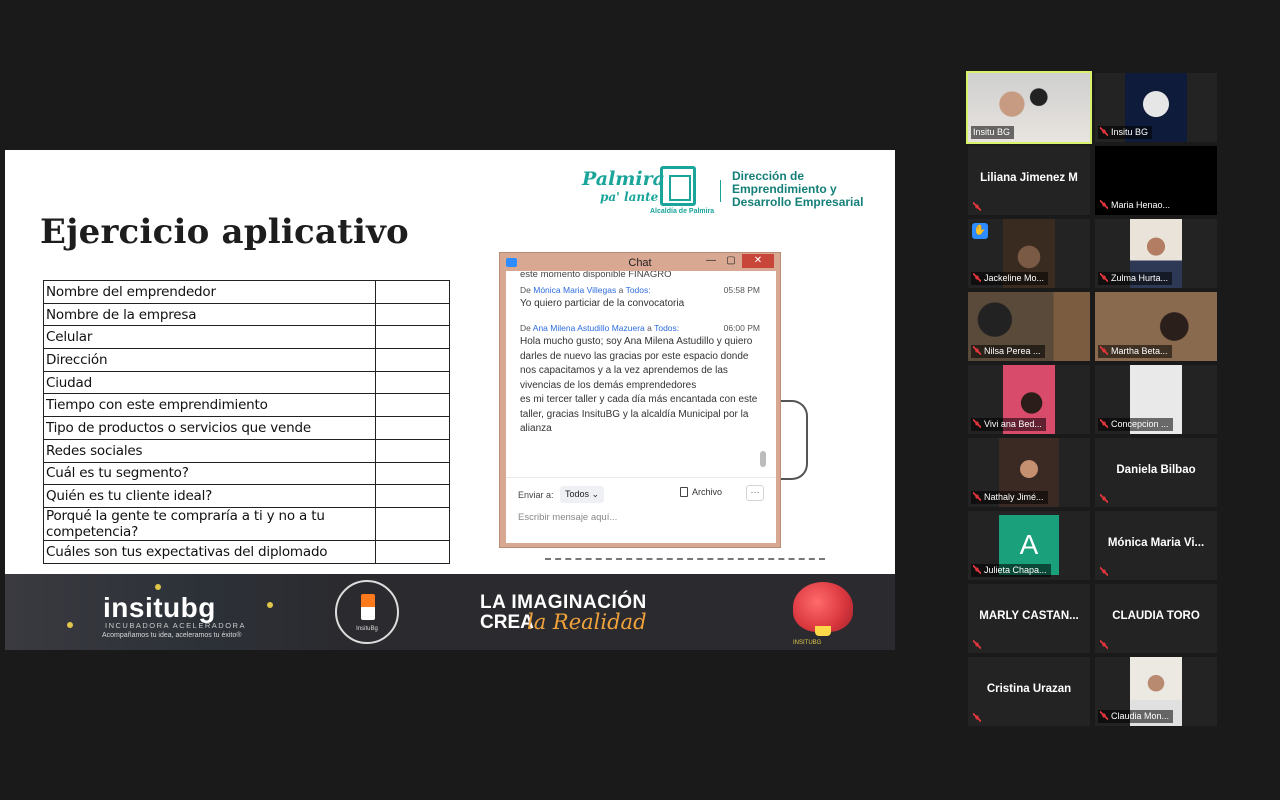  What do you see at coordinates (1029, 689) in the screenshot?
I see `participant-name: Cristina Urazan` at bounding box center [1029, 689].